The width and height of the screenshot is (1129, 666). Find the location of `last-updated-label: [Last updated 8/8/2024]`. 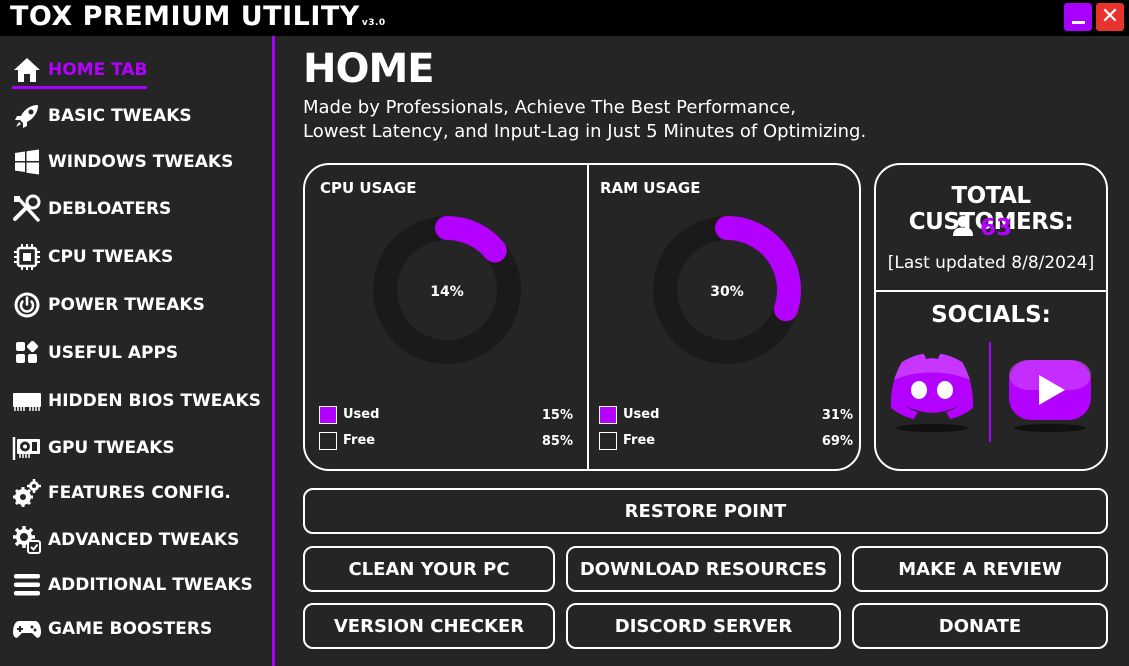

last-updated-label: [Last updated 8/8/2024] is located at coordinates (991, 263).